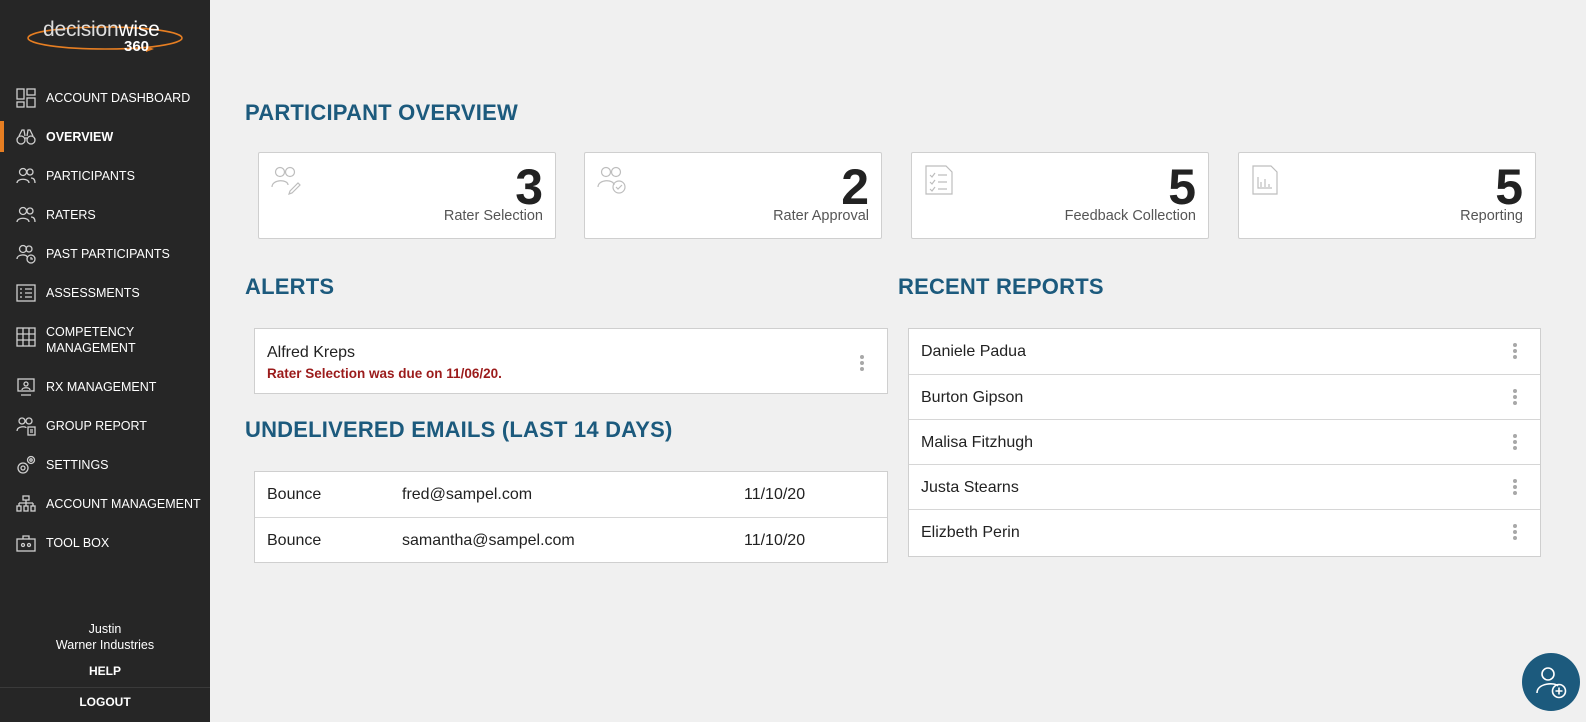  What do you see at coordinates (407, 195) in the screenshot?
I see `stat-card-rater-selection: 3 Rater Selection` at bounding box center [407, 195].